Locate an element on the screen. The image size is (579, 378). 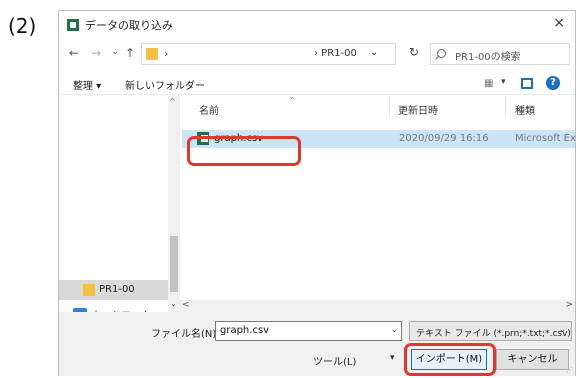
excel-app-icon is located at coordinates (73, 25).